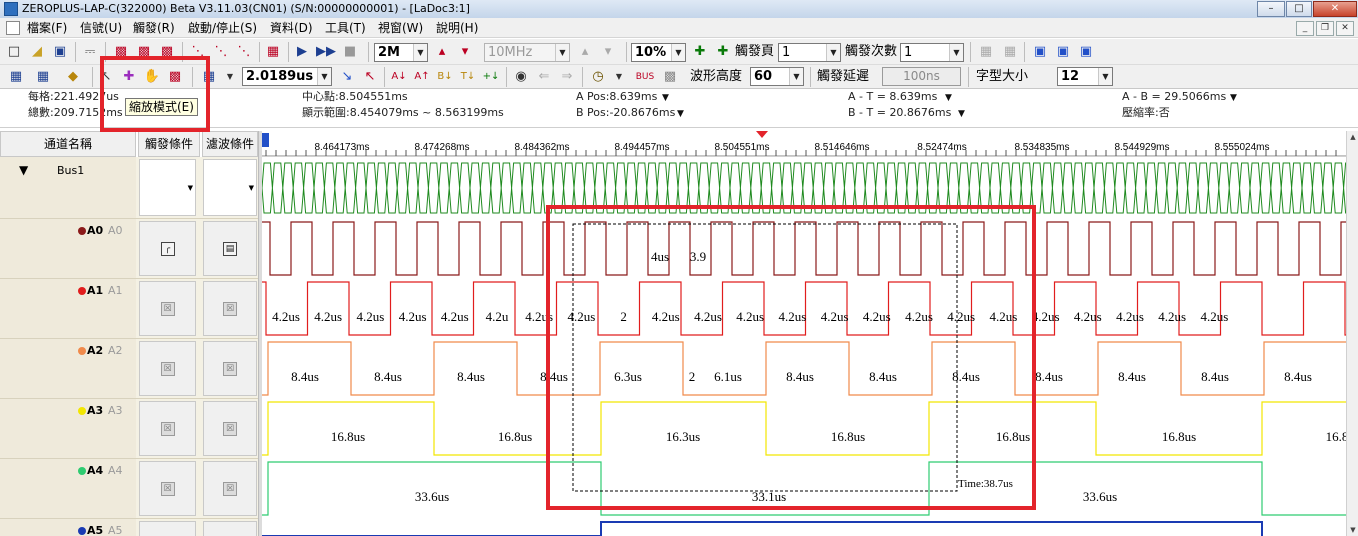 Image resolution: width=1358 pixels, height=536 pixels. Describe the element at coordinates (762, 134) in the screenshot. I see `trigger-marker` at that location.